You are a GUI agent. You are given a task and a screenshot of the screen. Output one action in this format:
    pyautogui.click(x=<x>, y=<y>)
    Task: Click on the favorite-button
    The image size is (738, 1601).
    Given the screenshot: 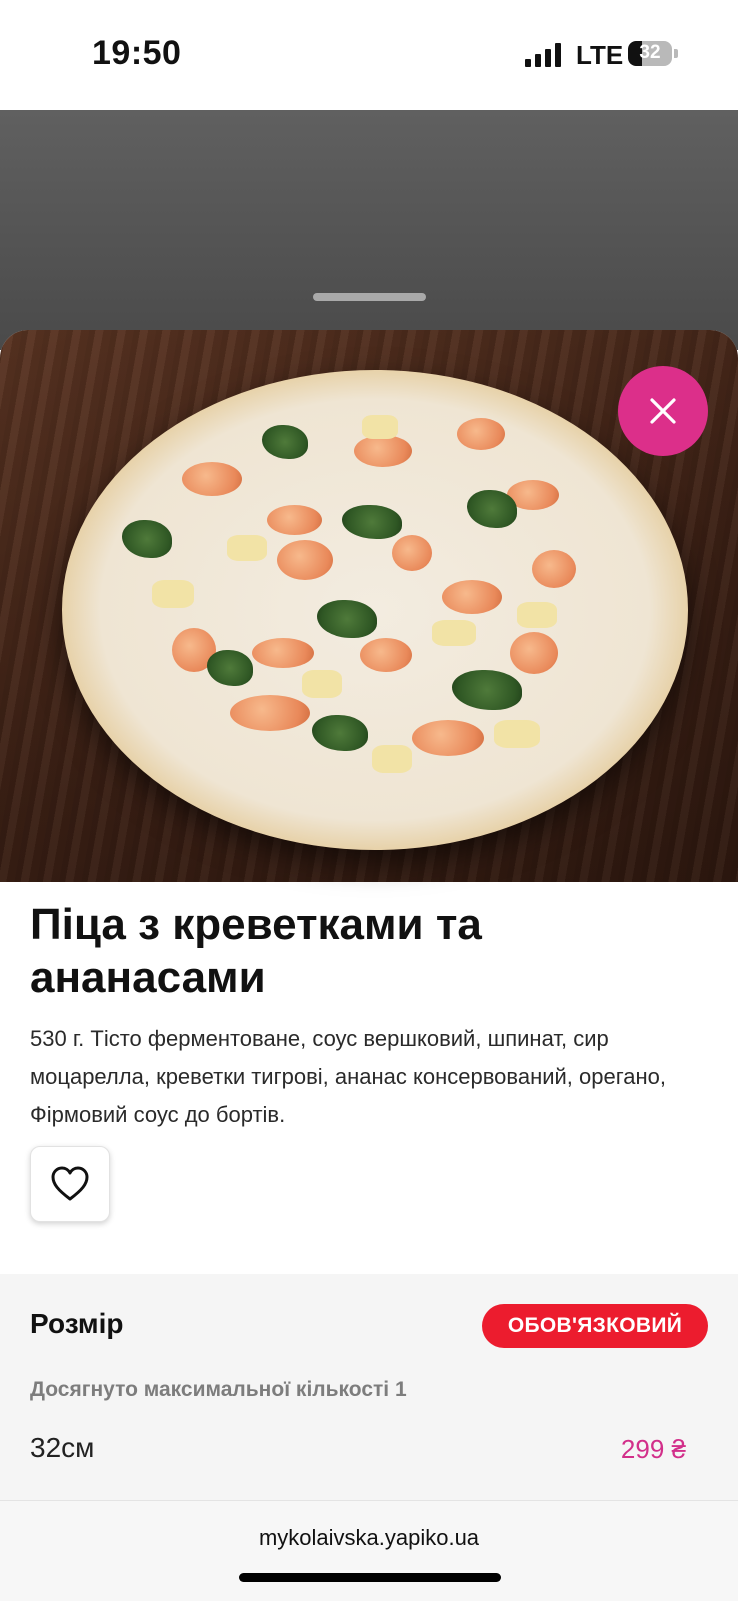 What is the action you would take?
    pyautogui.click(x=70, y=1184)
    